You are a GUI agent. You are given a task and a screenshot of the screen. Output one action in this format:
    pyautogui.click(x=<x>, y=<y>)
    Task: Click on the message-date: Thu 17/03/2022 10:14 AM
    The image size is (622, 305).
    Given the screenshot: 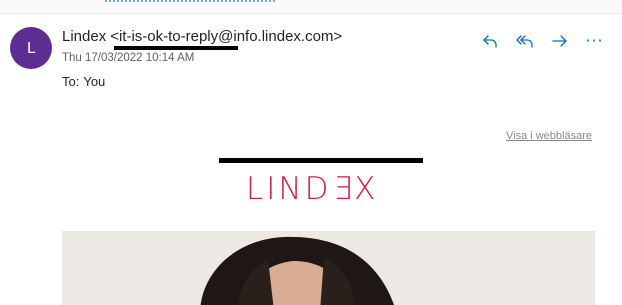 What is the action you would take?
    pyautogui.click(x=128, y=58)
    